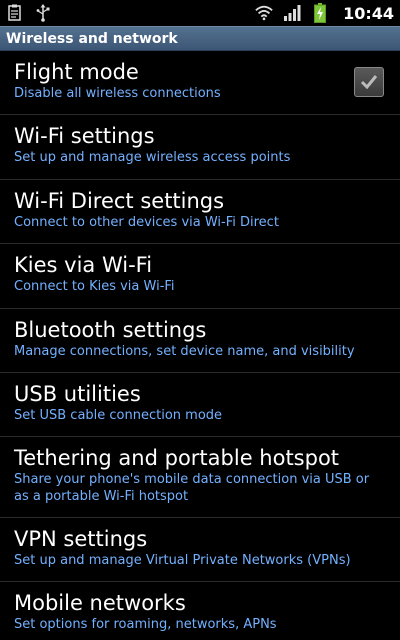  I want to click on item-title: Bluetooth settings, so click(110, 330).